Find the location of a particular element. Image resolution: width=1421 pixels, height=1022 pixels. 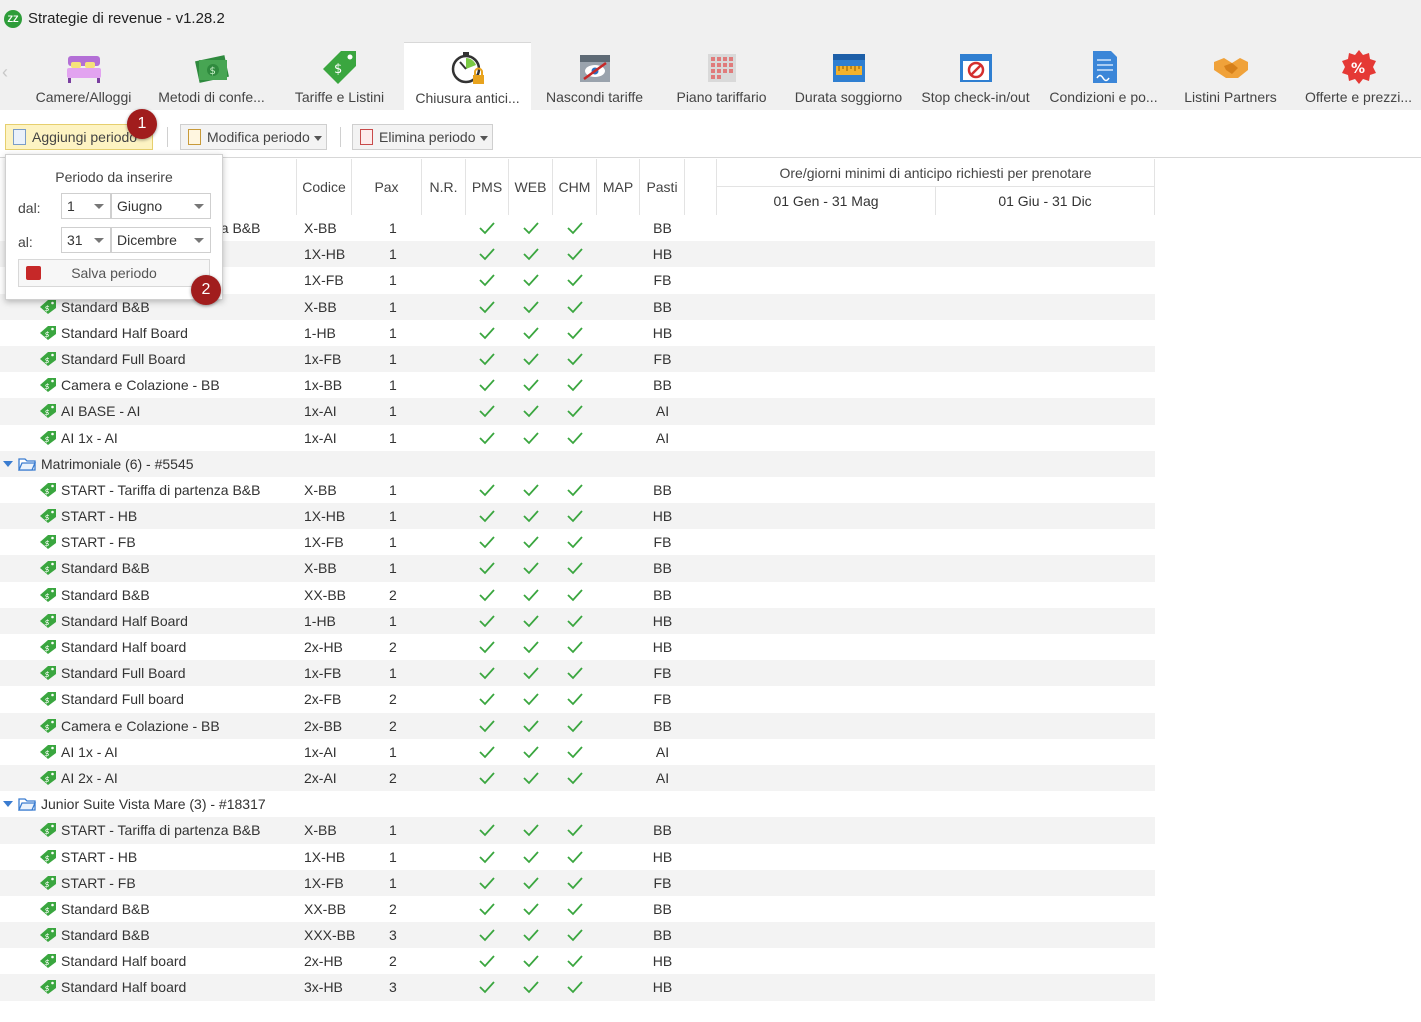

column-header-period-2: 01 Giu - 31 Dic is located at coordinates (1045, 201).